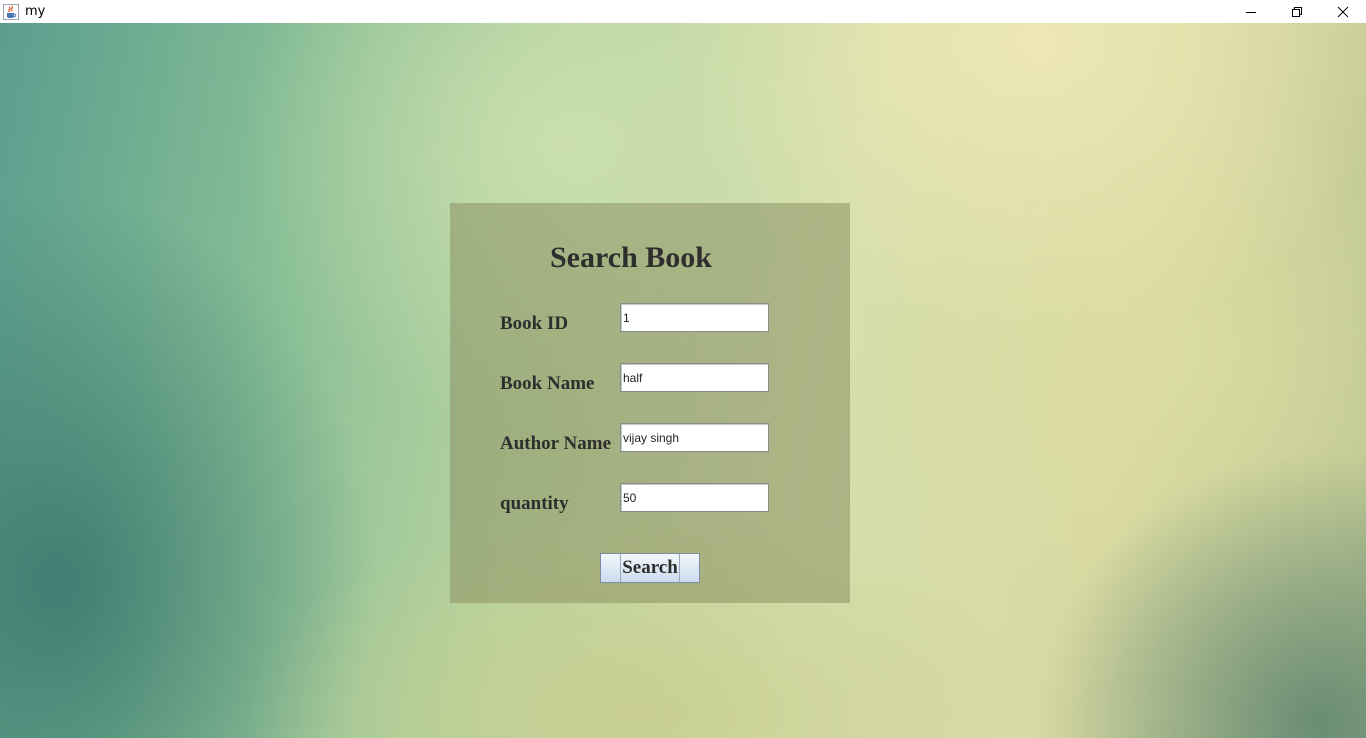 The image size is (1366, 738). What do you see at coordinates (694, 377) in the screenshot?
I see `book-name-input` at bounding box center [694, 377].